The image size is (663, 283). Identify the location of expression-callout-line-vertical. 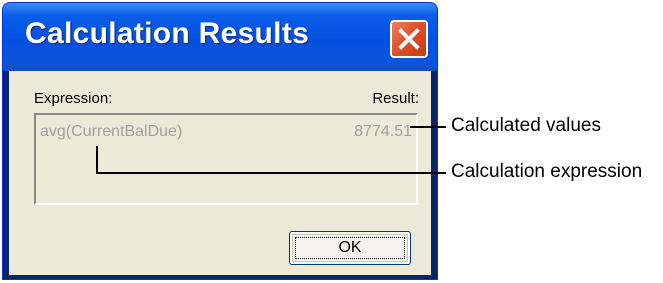
(97, 160).